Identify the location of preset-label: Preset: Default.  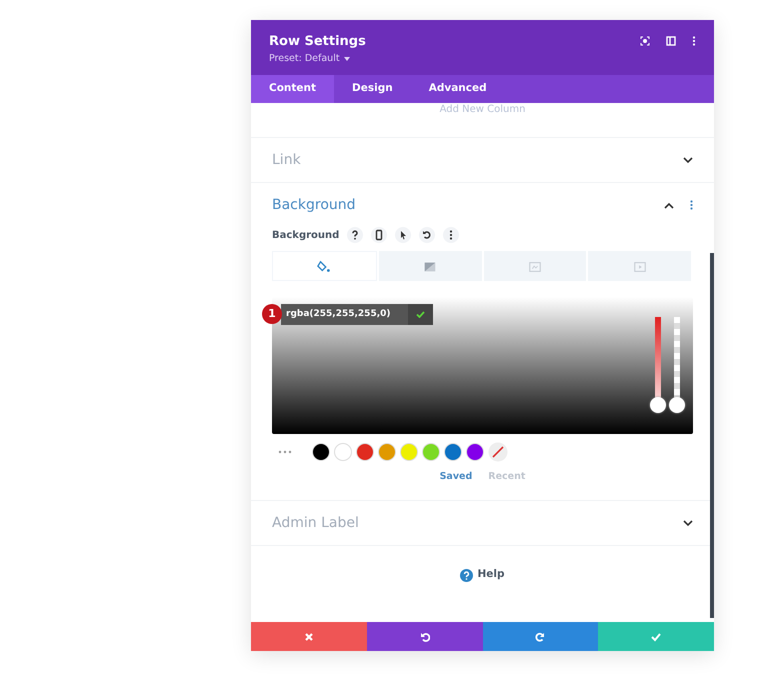
(304, 59).